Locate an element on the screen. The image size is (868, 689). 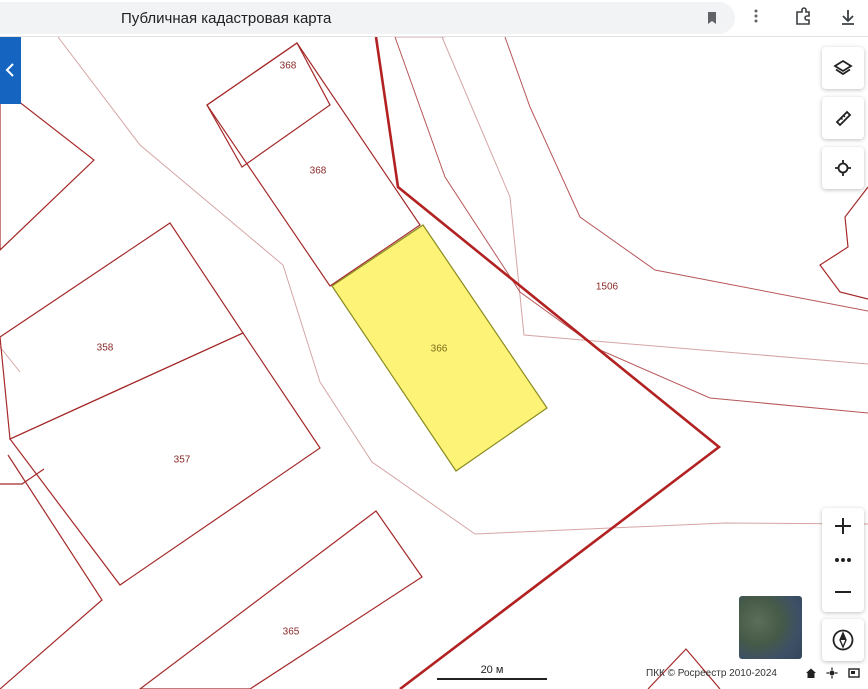
layers-button is located at coordinates (843, 68).